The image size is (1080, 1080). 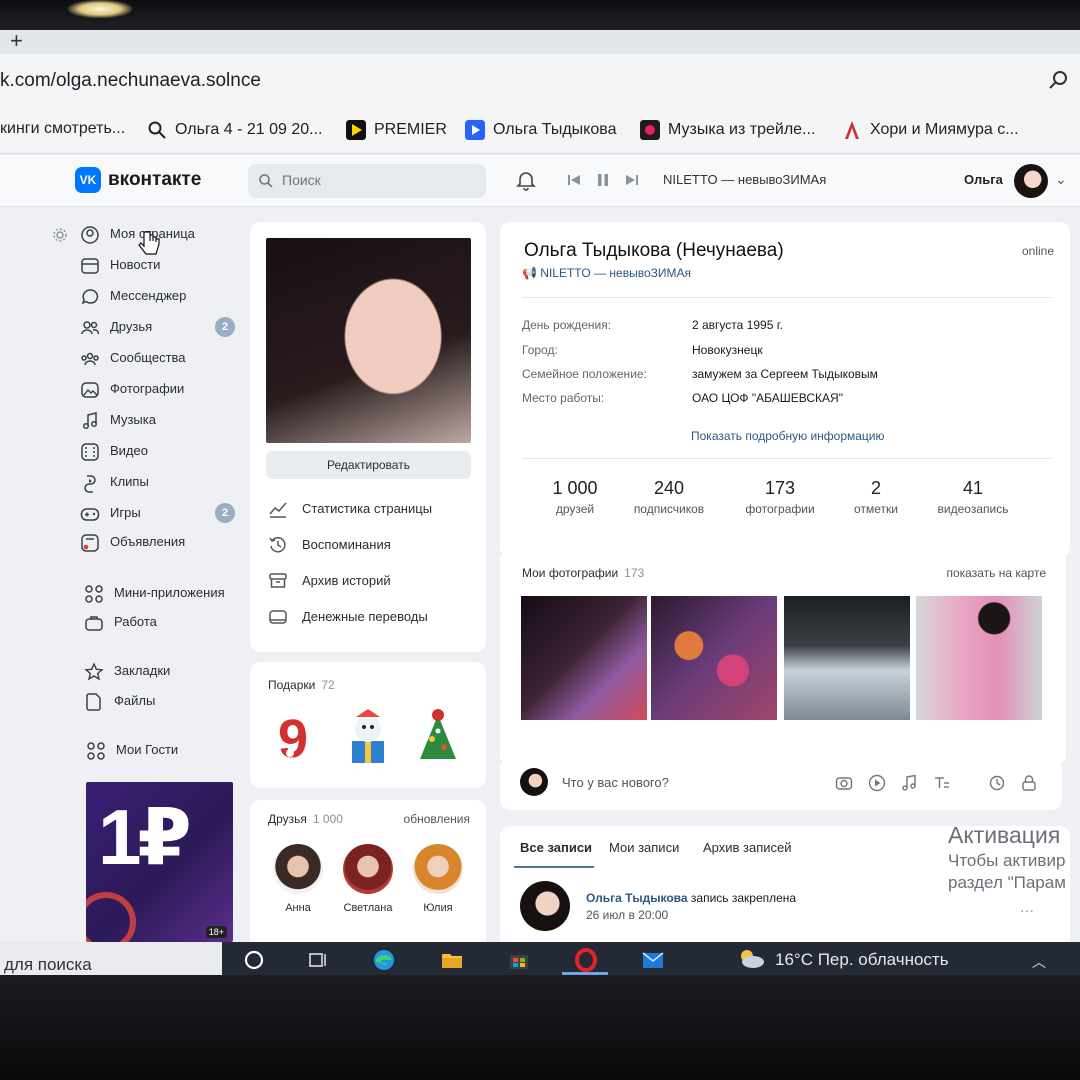 What do you see at coordinates (747, 847) in the screenshot?
I see `tab-posts-archive: Архив записей` at bounding box center [747, 847].